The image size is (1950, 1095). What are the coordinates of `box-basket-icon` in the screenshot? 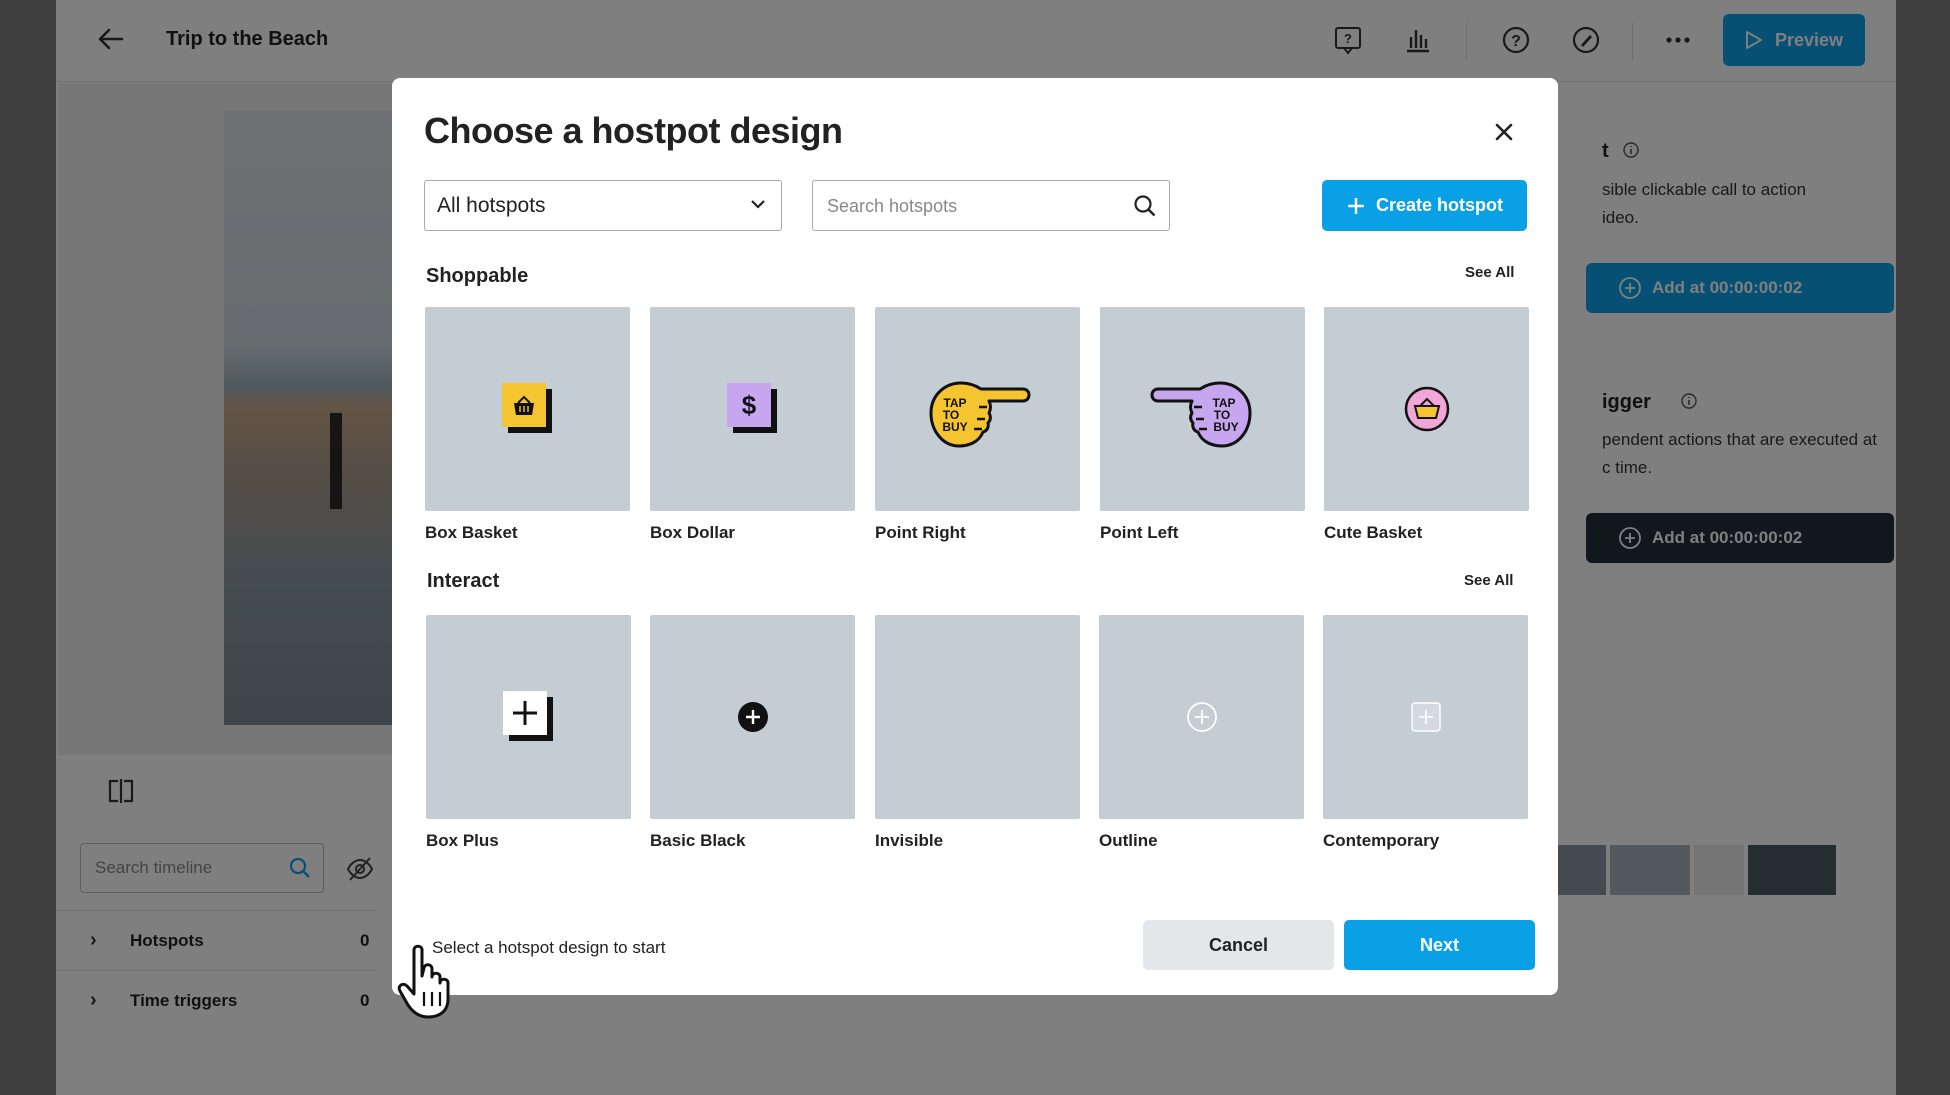 It's located at (526, 408).